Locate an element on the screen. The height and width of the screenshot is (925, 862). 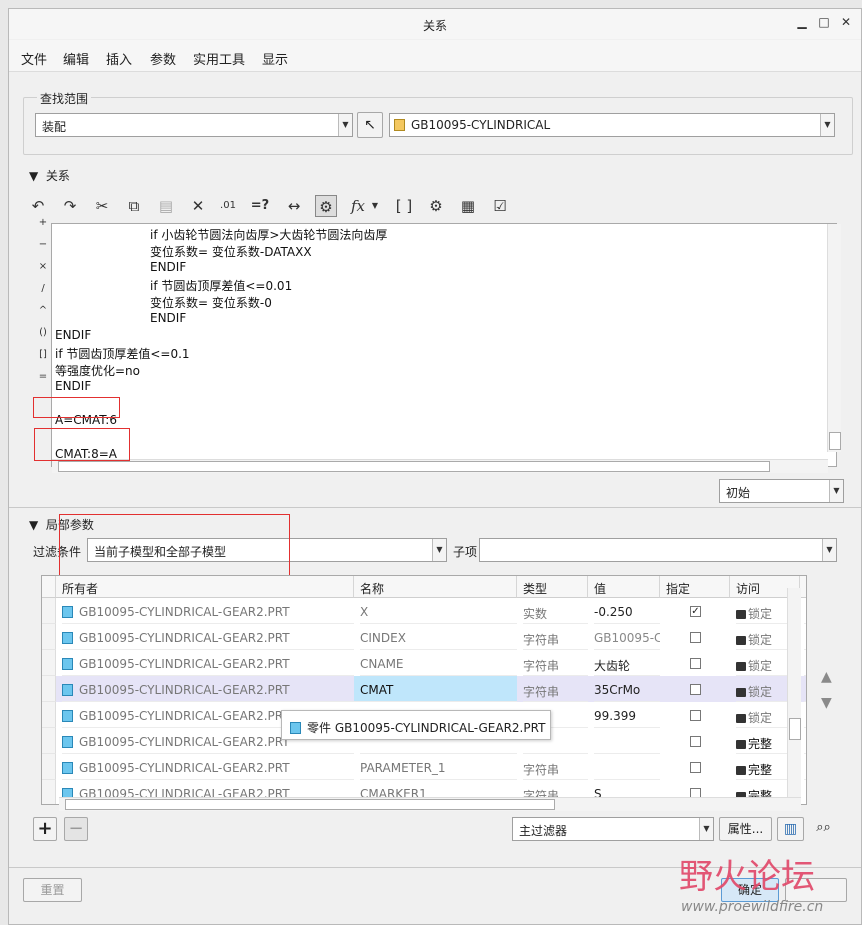
select-pointer-button: ↖ is located at coordinates (370, 125).